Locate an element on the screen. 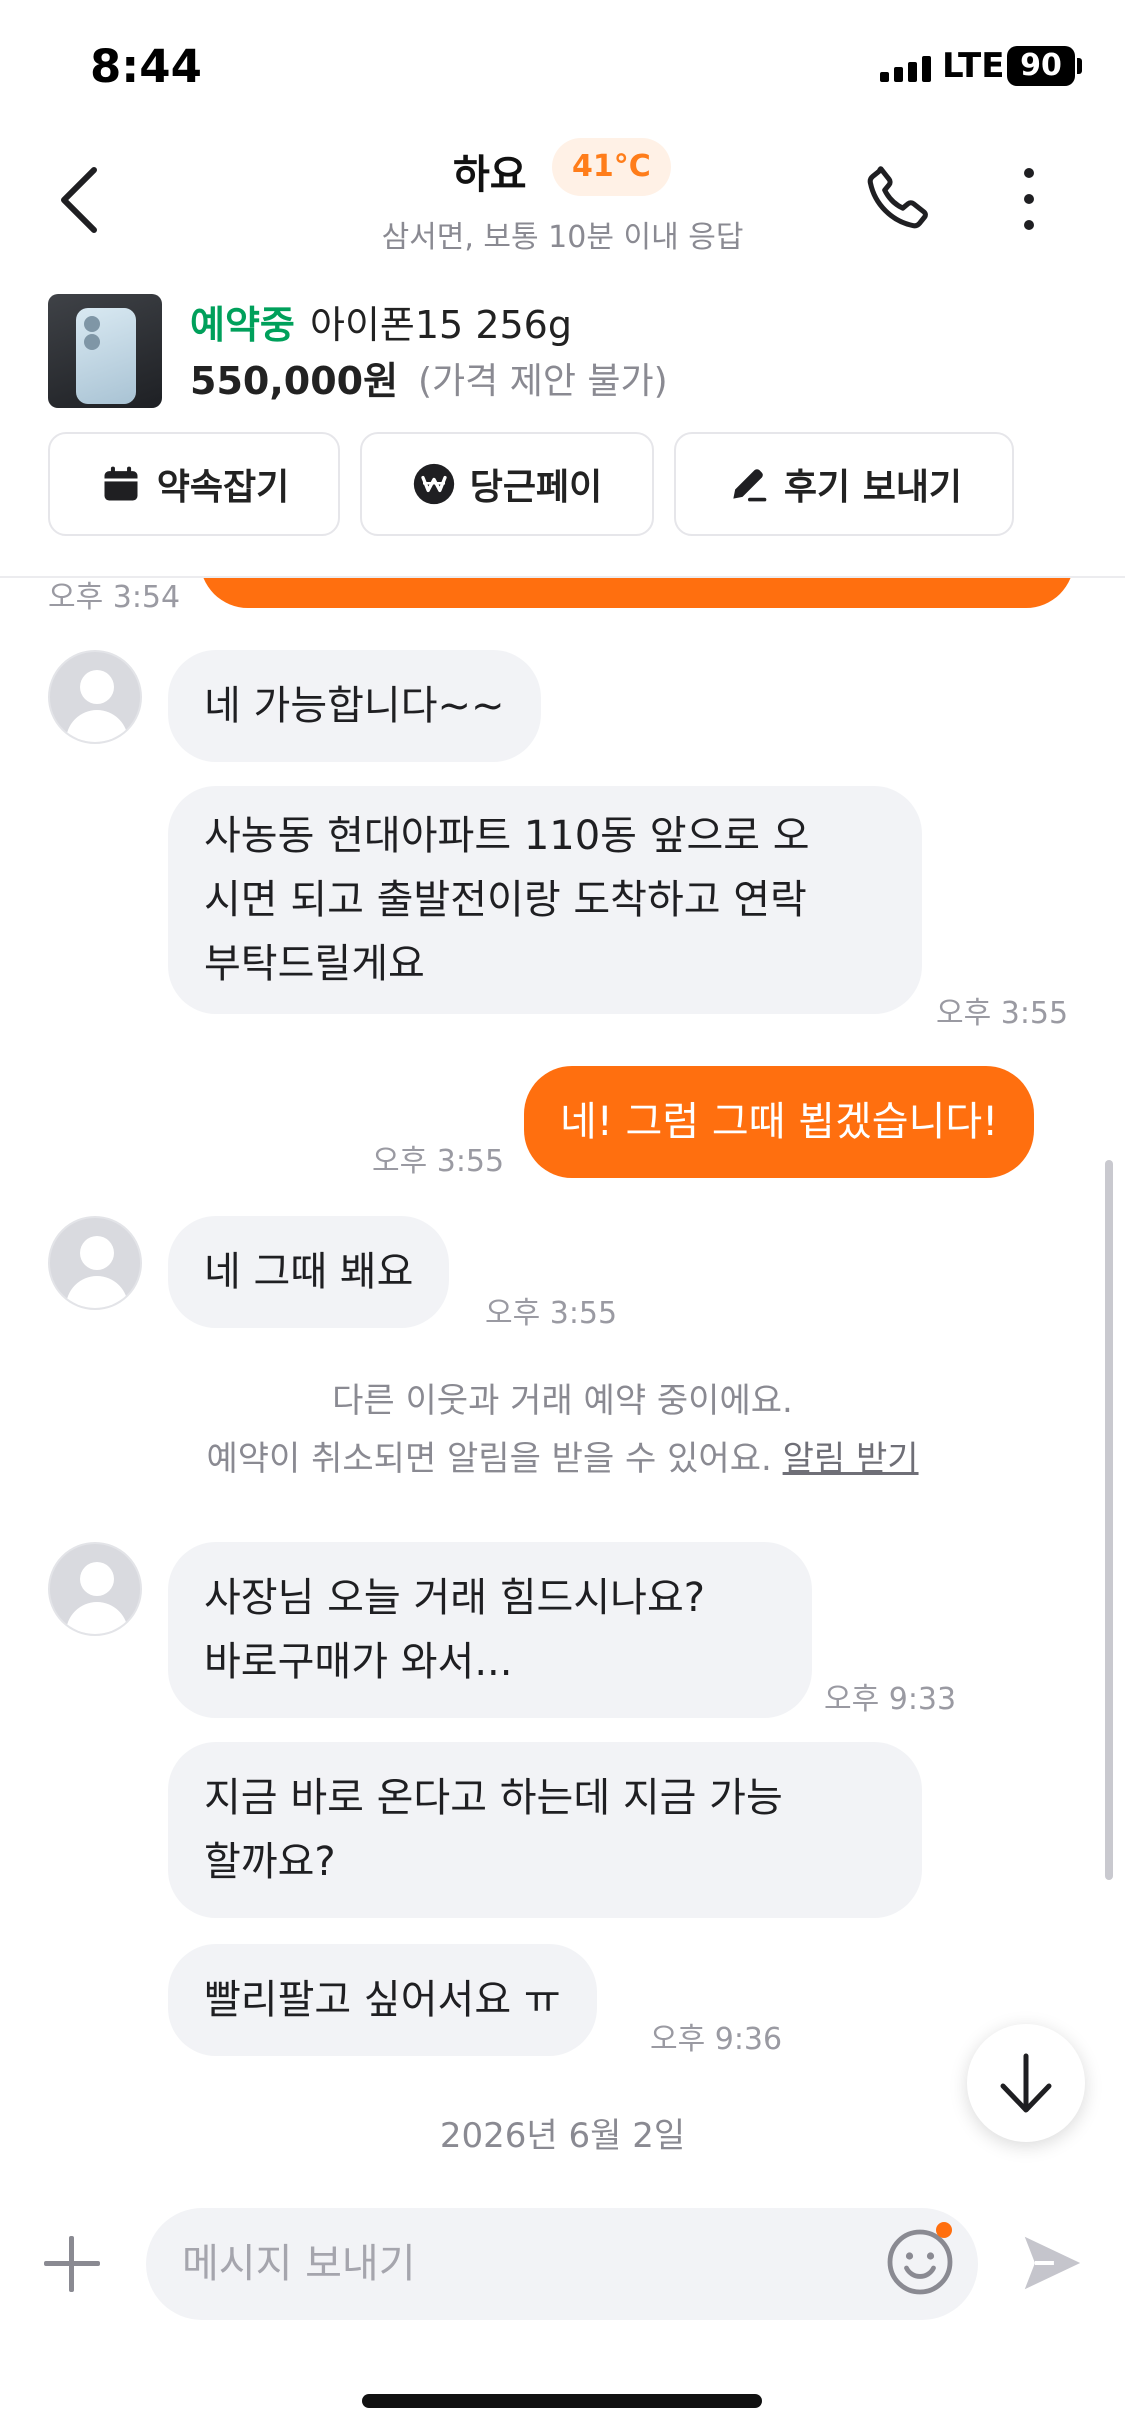  message-line: 부탁드릴게요 is located at coordinates (314, 964).